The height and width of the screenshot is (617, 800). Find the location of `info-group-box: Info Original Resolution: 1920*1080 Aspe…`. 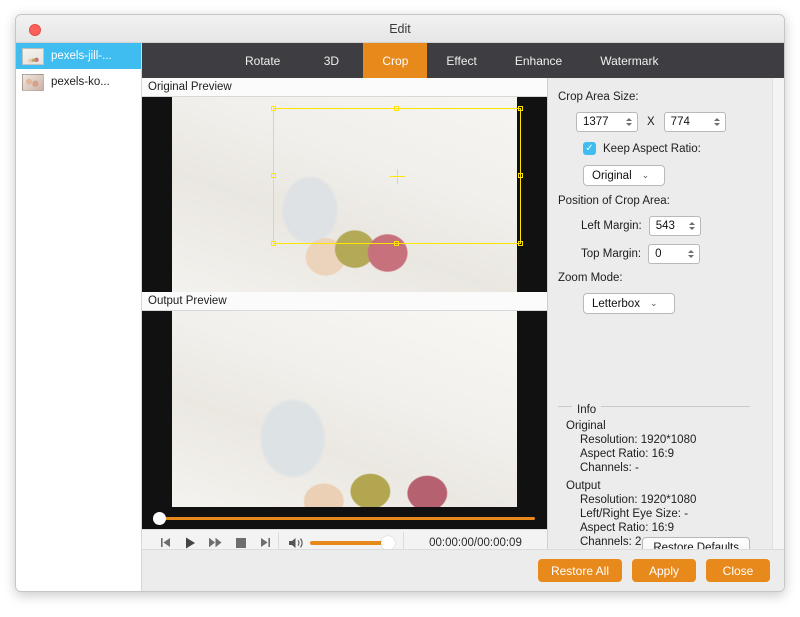

info-group-box: Info Original Resolution: 1920*1080 Aspe… is located at coordinates (654, 474).